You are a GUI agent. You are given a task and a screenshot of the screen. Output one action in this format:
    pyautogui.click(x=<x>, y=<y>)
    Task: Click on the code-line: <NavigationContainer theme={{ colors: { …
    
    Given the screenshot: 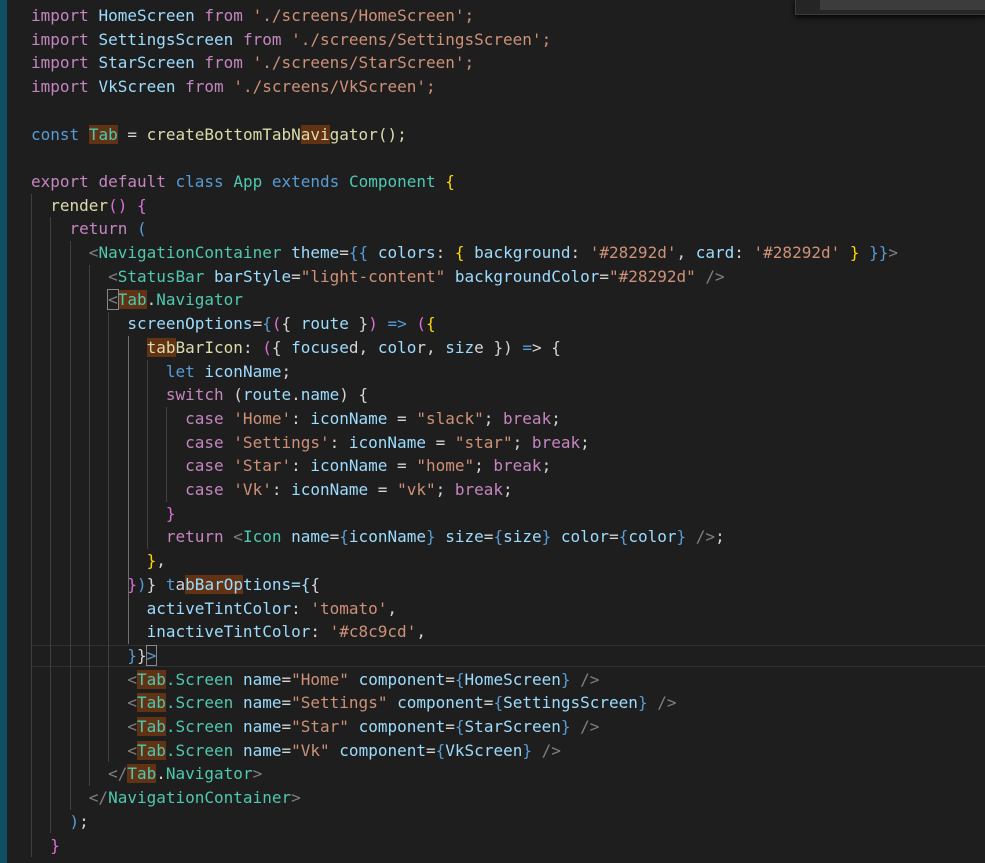 What is the action you would take?
    pyautogui.click(x=464, y=253)
    